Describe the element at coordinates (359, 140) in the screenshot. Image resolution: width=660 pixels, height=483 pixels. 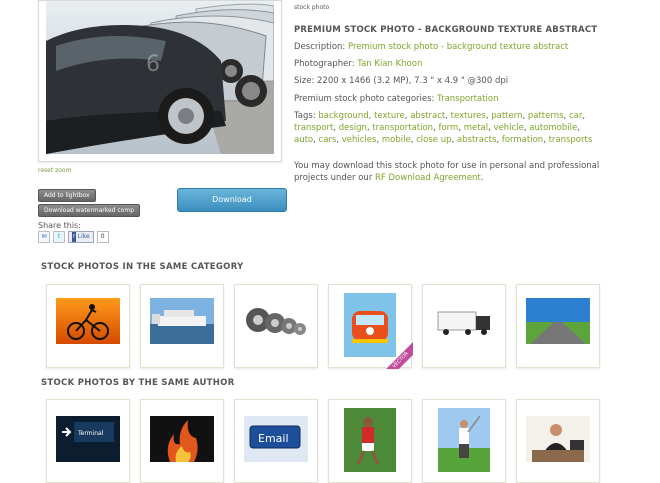
I see `tag-link: vehicles` at that location.